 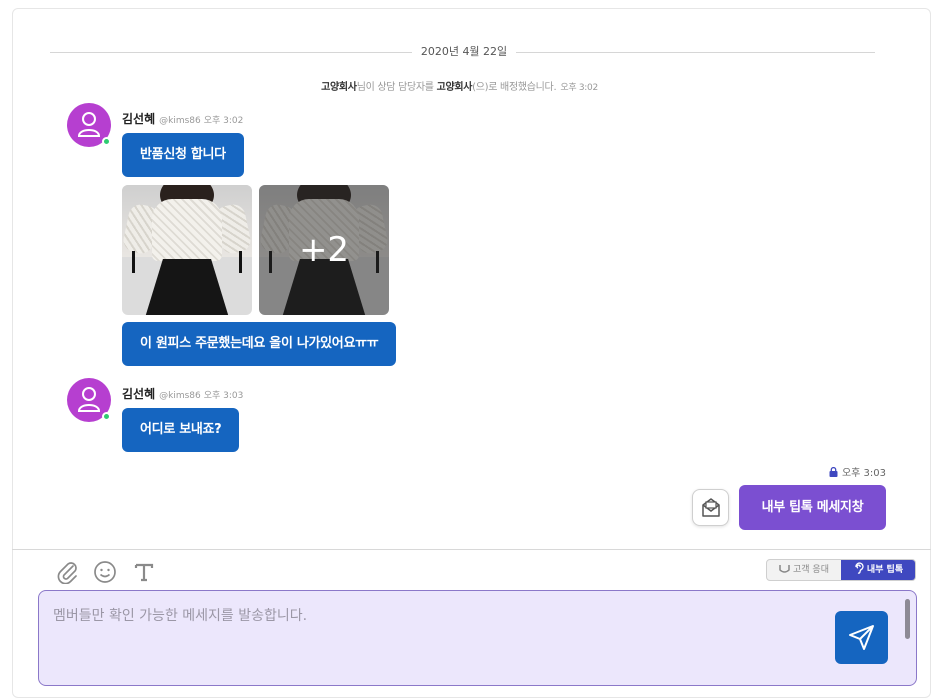 I want to click on message-input, so click(x=433, y=639).